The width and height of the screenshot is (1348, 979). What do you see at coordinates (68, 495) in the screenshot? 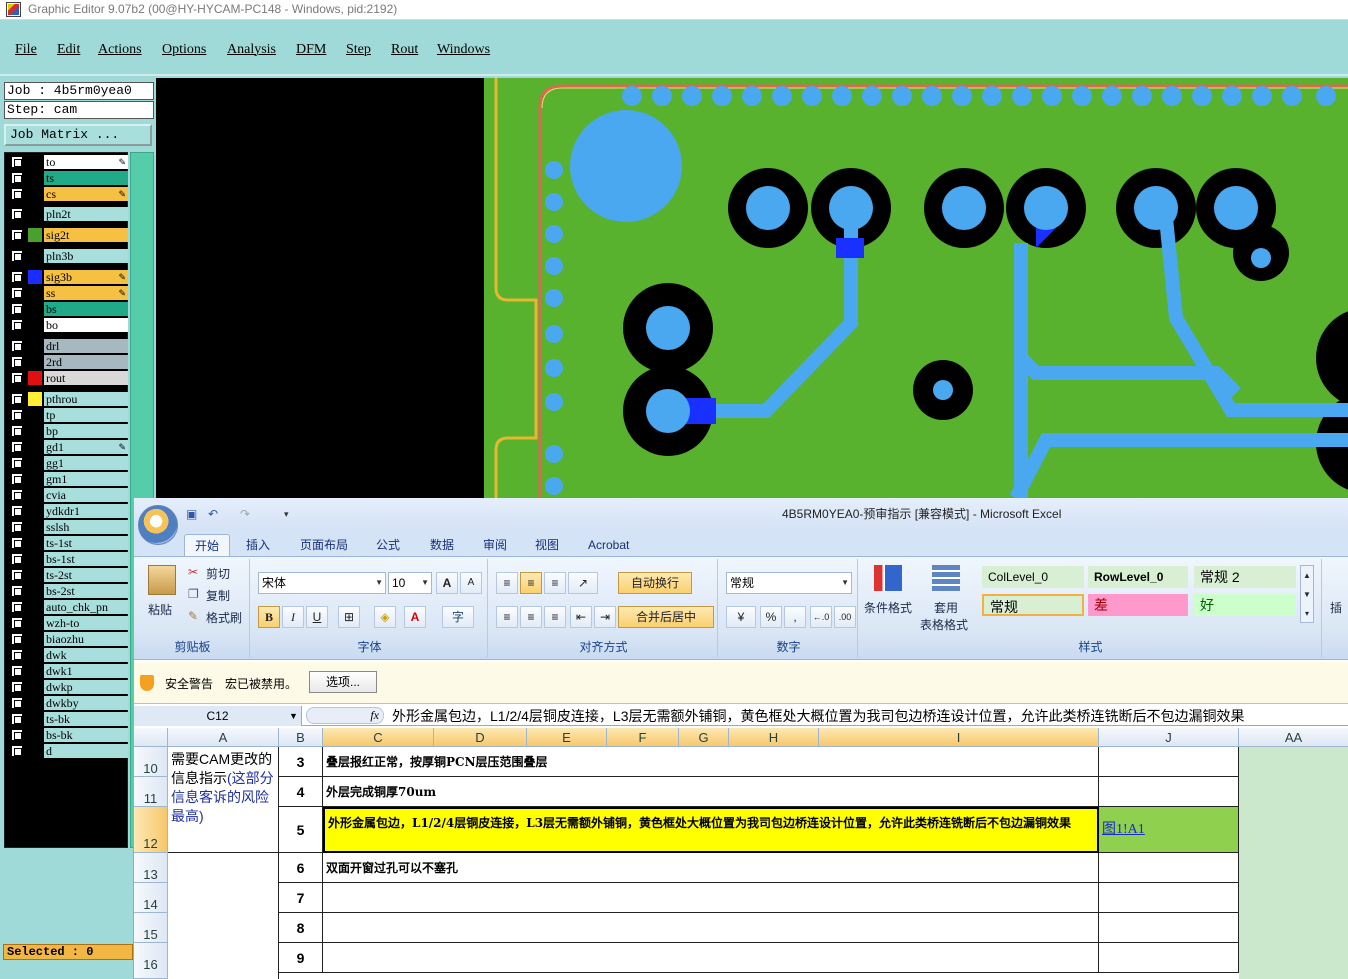
I see `layer-row-cvia: cvia` at bounding box center [68, 495].